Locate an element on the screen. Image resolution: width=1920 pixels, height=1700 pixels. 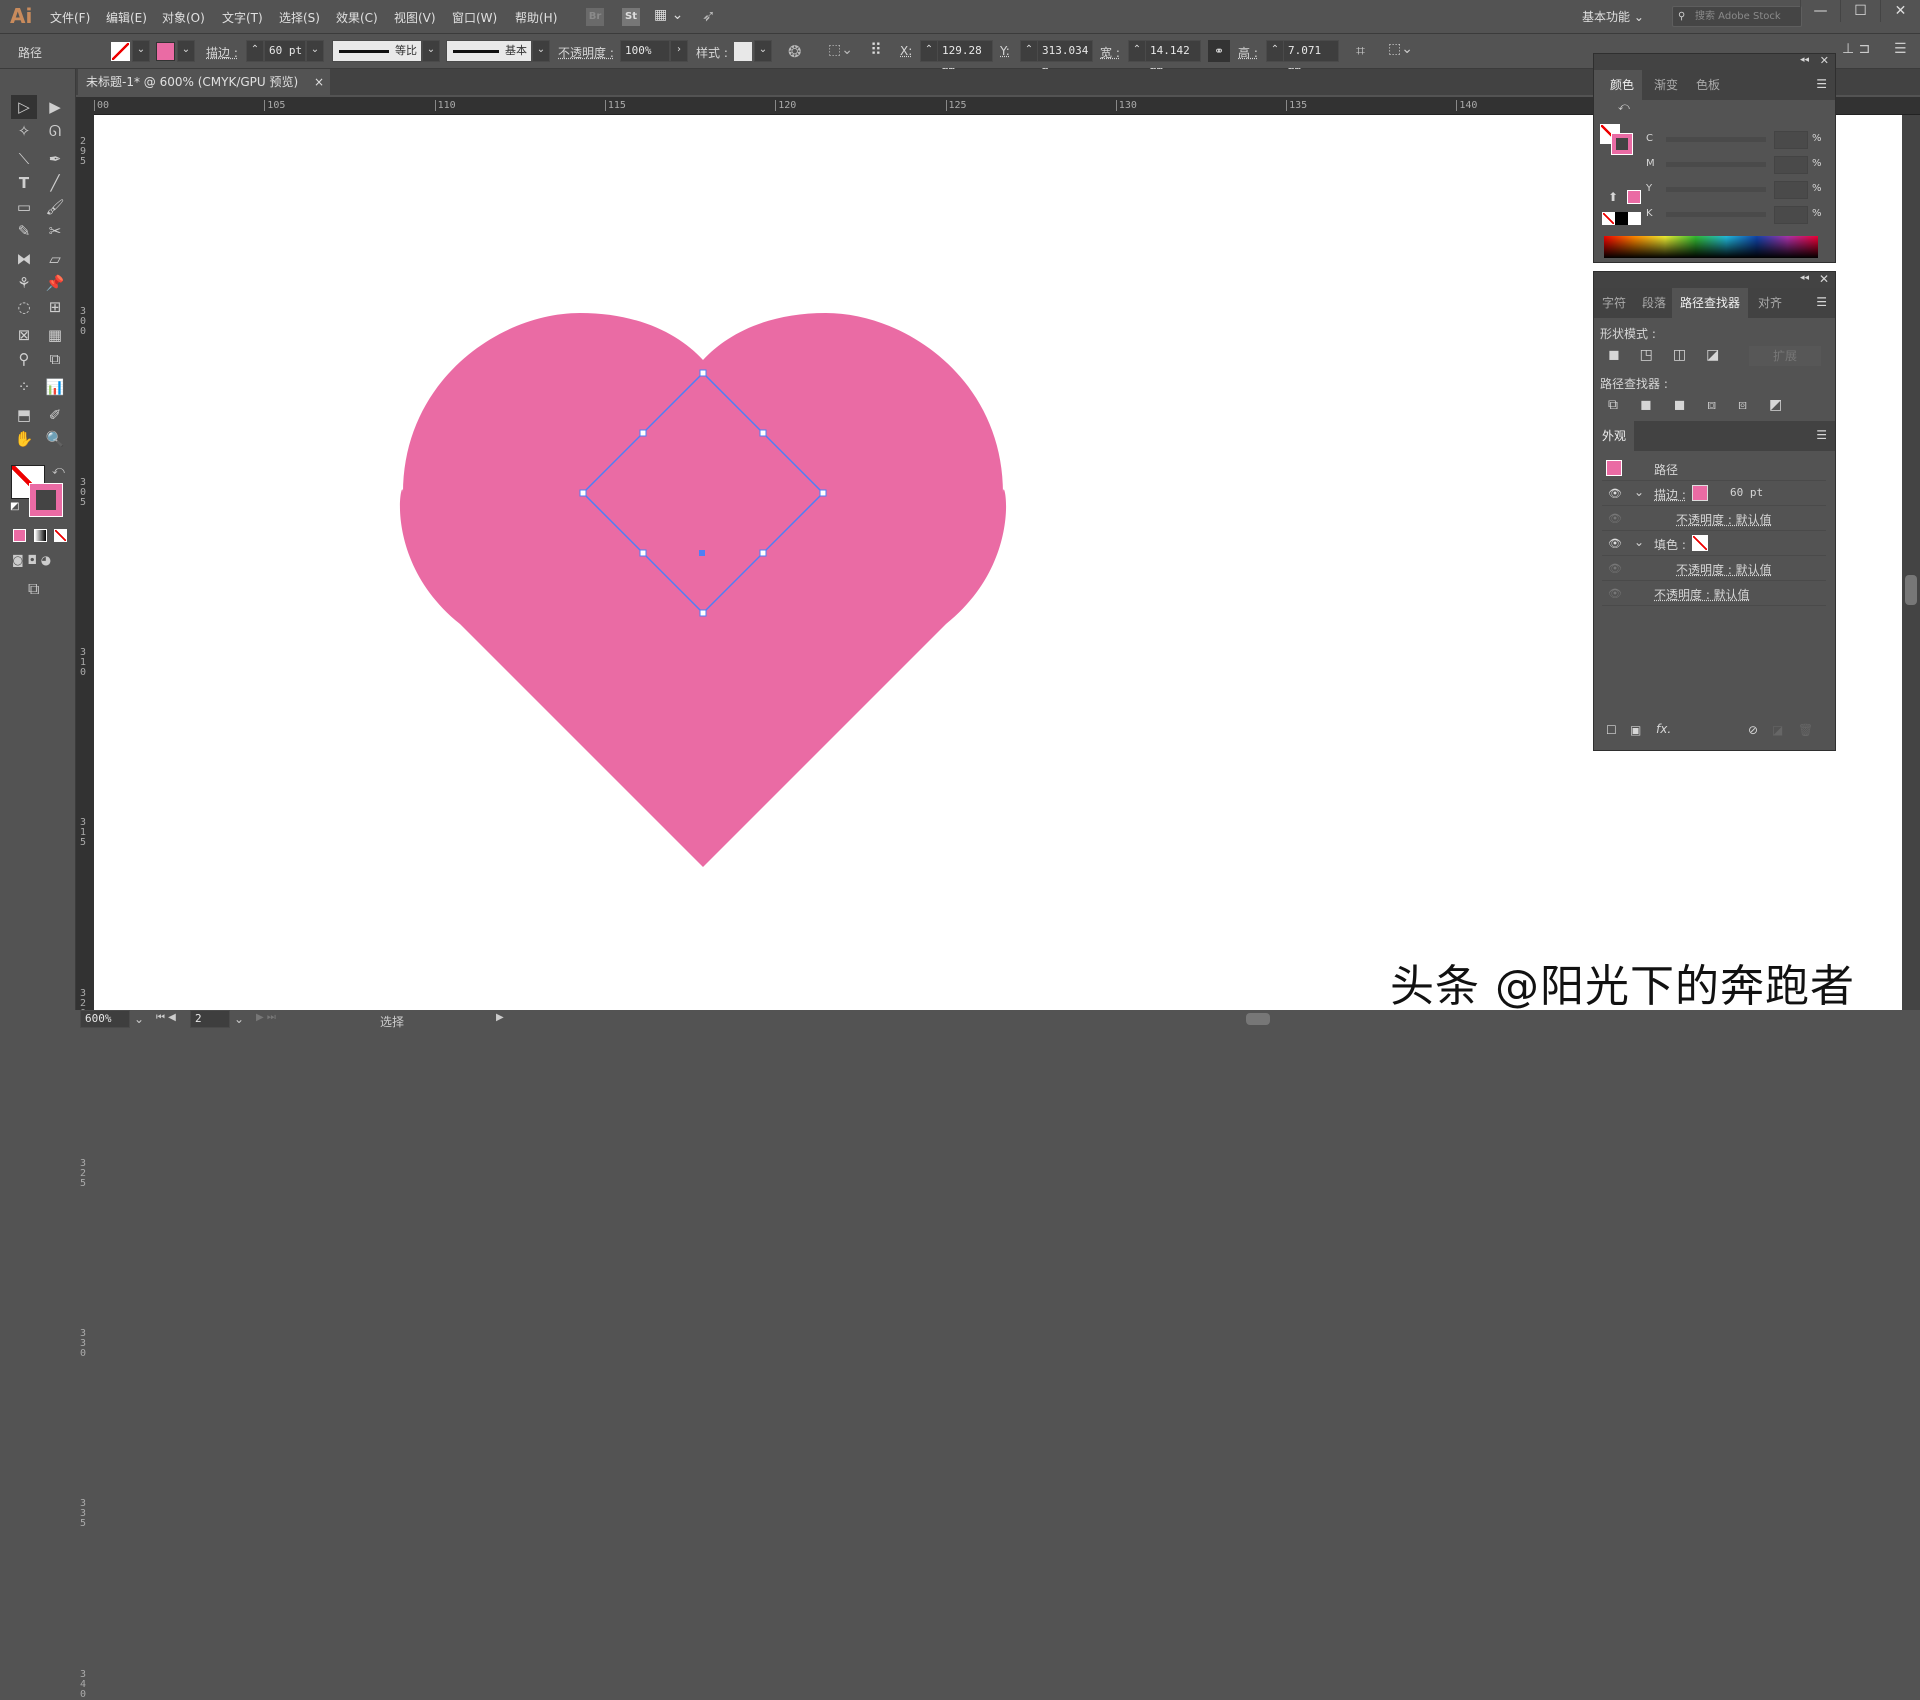
x-stepper: ⌃ is located at coordinates (929, 51).